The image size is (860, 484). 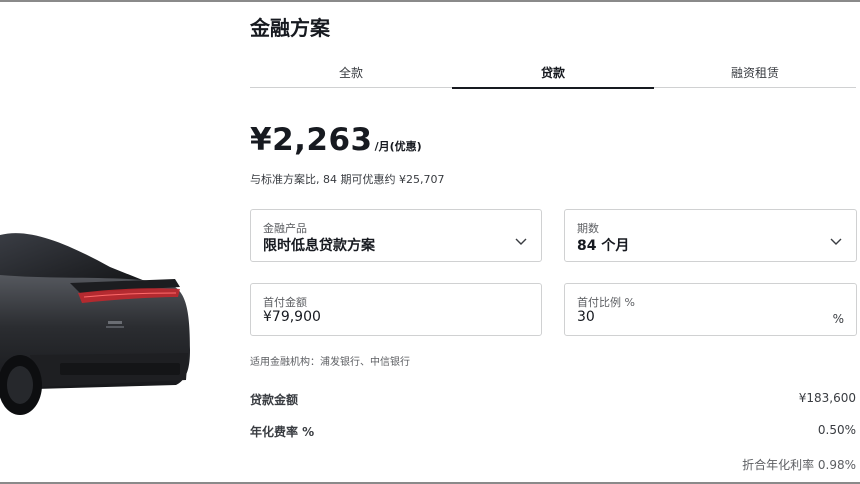 I want to click on term-label: 期数, so click(x=588, y=228).